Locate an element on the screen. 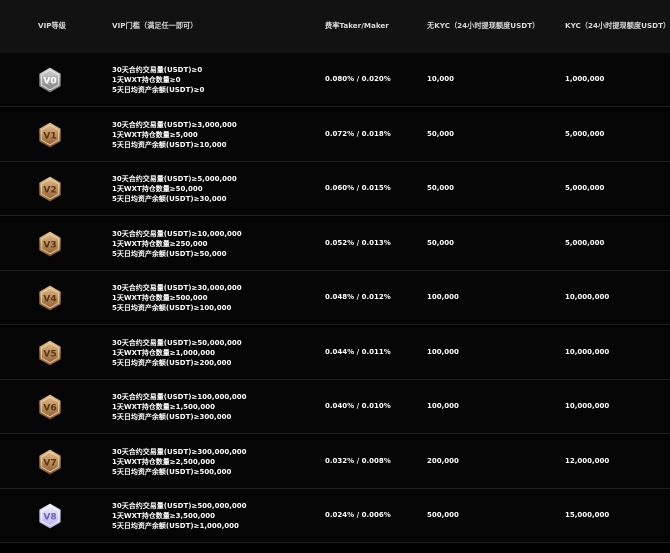 This screenshot has width=670, height=553. vip-badge-icon: V8 is located at coordinates (50, 516).